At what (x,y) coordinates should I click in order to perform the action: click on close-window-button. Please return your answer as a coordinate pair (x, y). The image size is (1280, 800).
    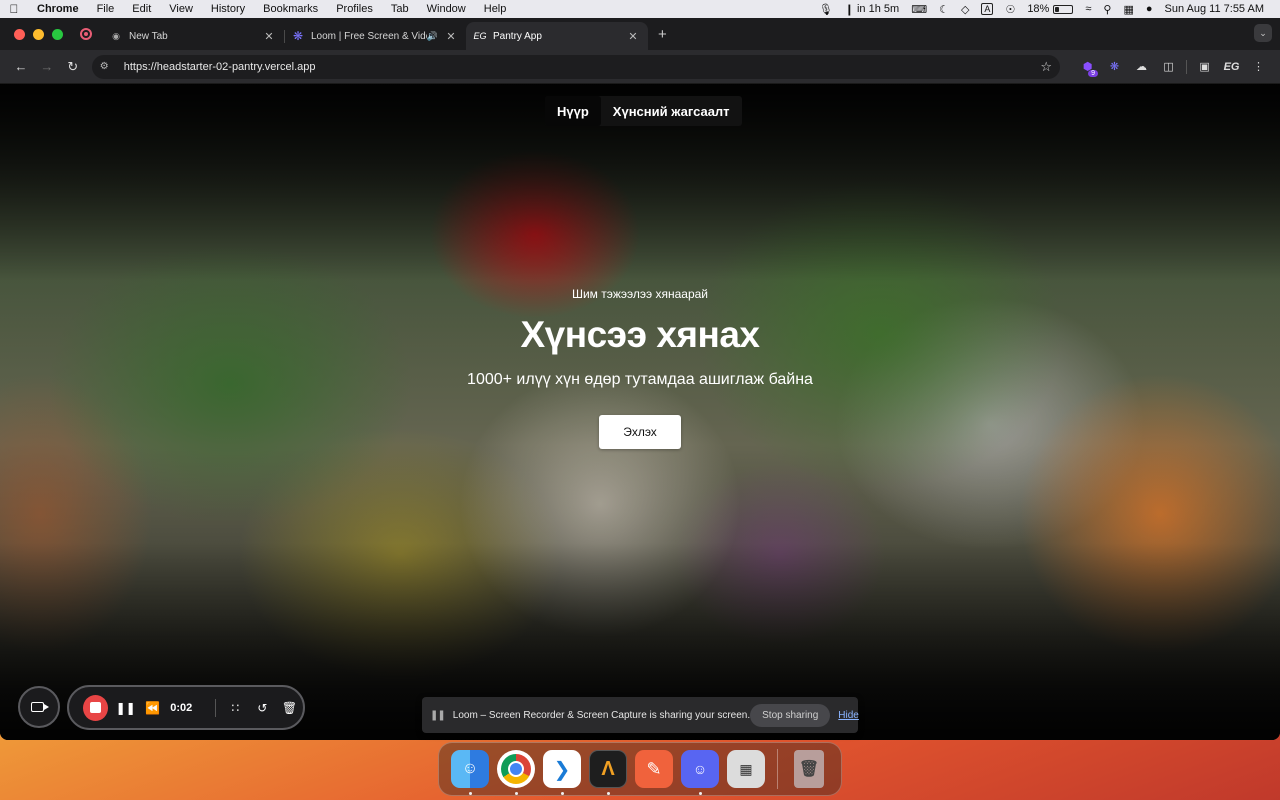
    Looking at the image, I should click on (19, 34).